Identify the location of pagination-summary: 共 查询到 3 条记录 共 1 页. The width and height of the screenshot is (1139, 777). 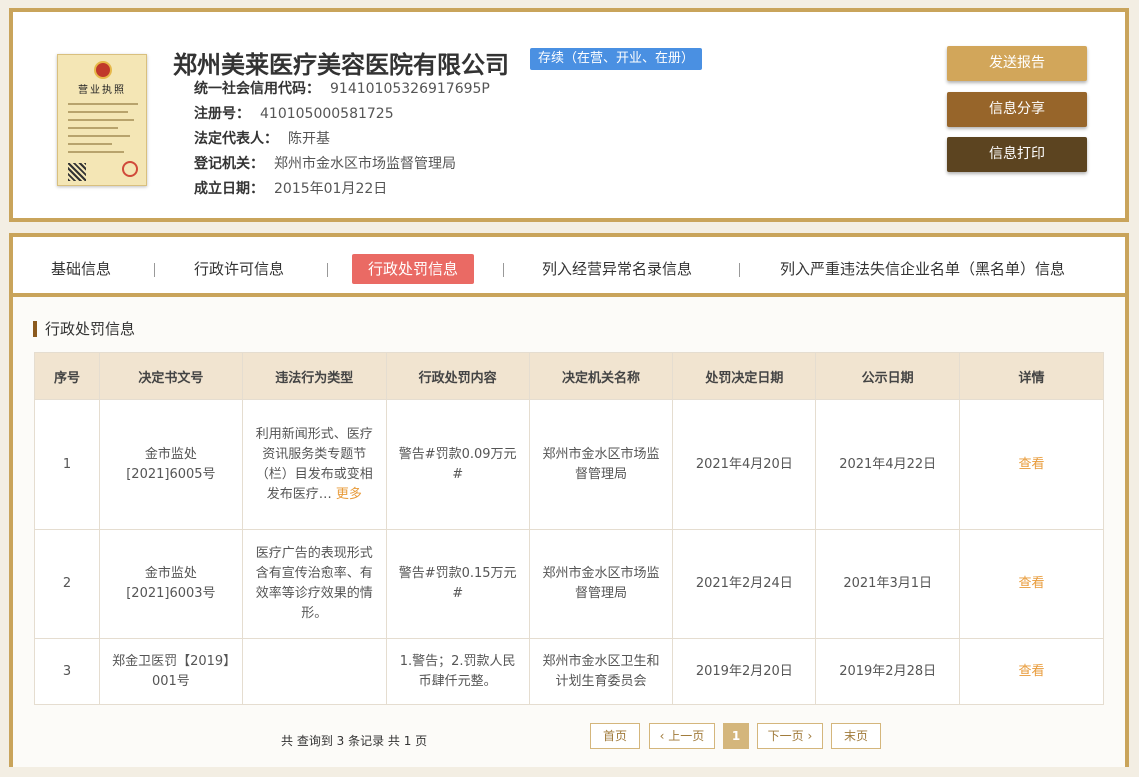
(354, 741).